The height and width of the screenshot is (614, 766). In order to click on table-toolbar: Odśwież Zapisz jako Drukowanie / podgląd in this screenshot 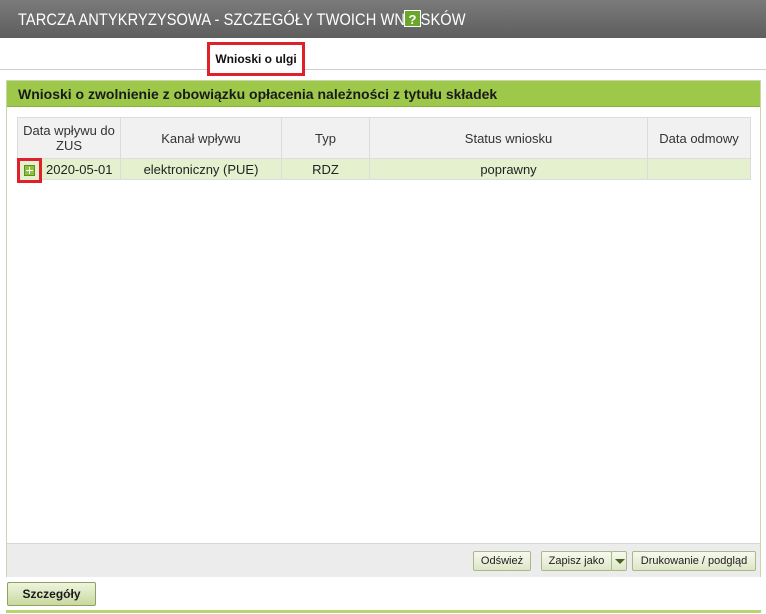, I will do `click(383, 560)`.